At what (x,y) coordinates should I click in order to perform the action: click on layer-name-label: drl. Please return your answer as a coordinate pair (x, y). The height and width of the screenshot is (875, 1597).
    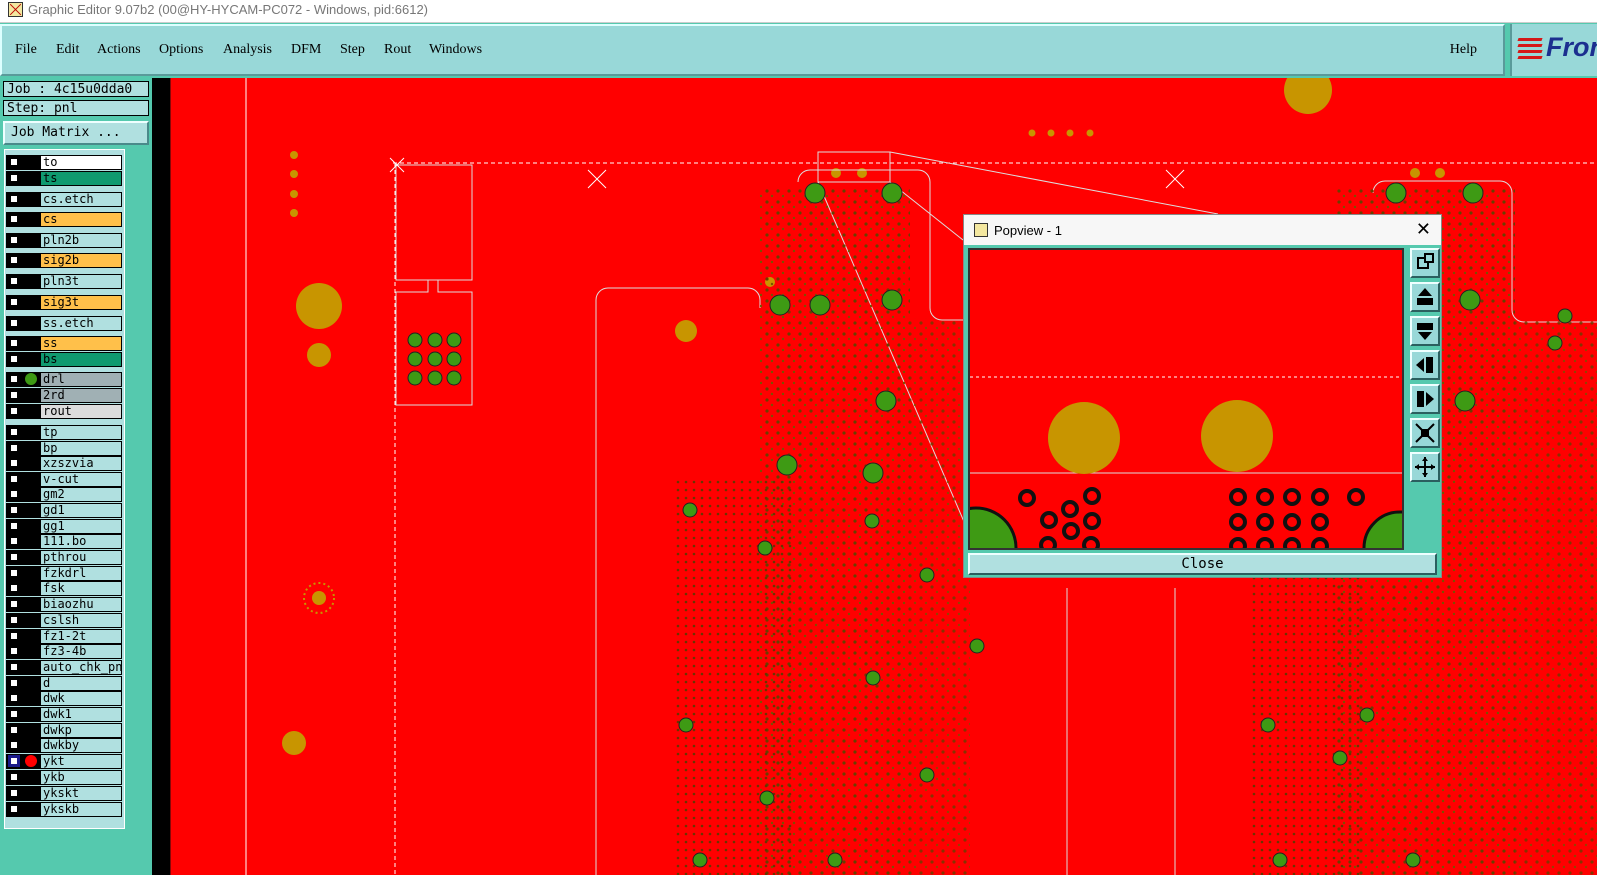
    Looking at the image, I should click on (81, 379).